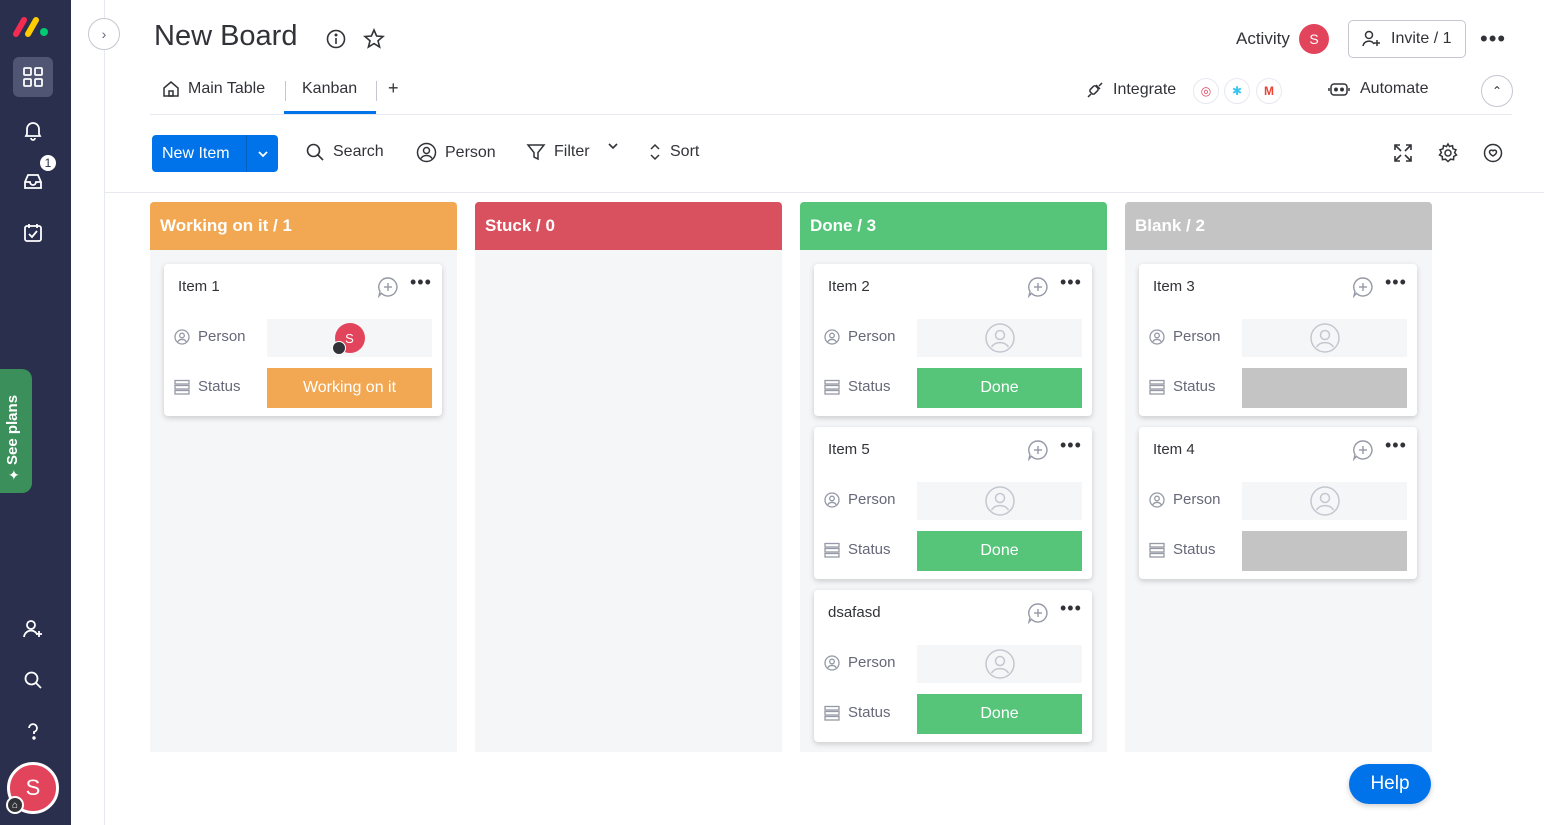  What do you see at coordinates (329, 89) in the screenshot?
I see `tab-kanban: Kanban` at bounding box center [329, 89].